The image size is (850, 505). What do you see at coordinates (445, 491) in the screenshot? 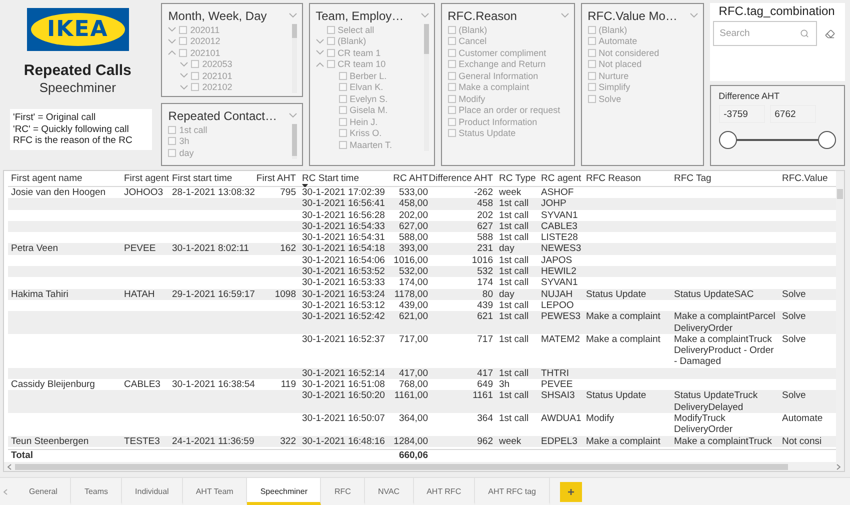
I see `page-tab: AHT RFC` at bounding box center [445, 491].